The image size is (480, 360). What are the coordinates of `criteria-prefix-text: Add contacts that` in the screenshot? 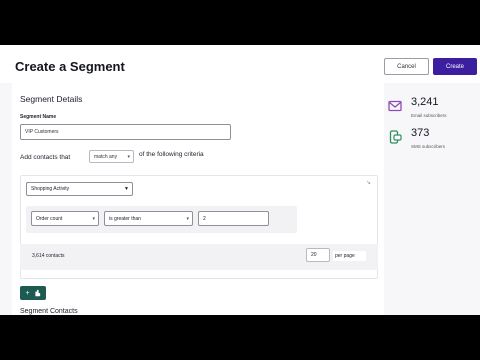 It's located at (45, 157).